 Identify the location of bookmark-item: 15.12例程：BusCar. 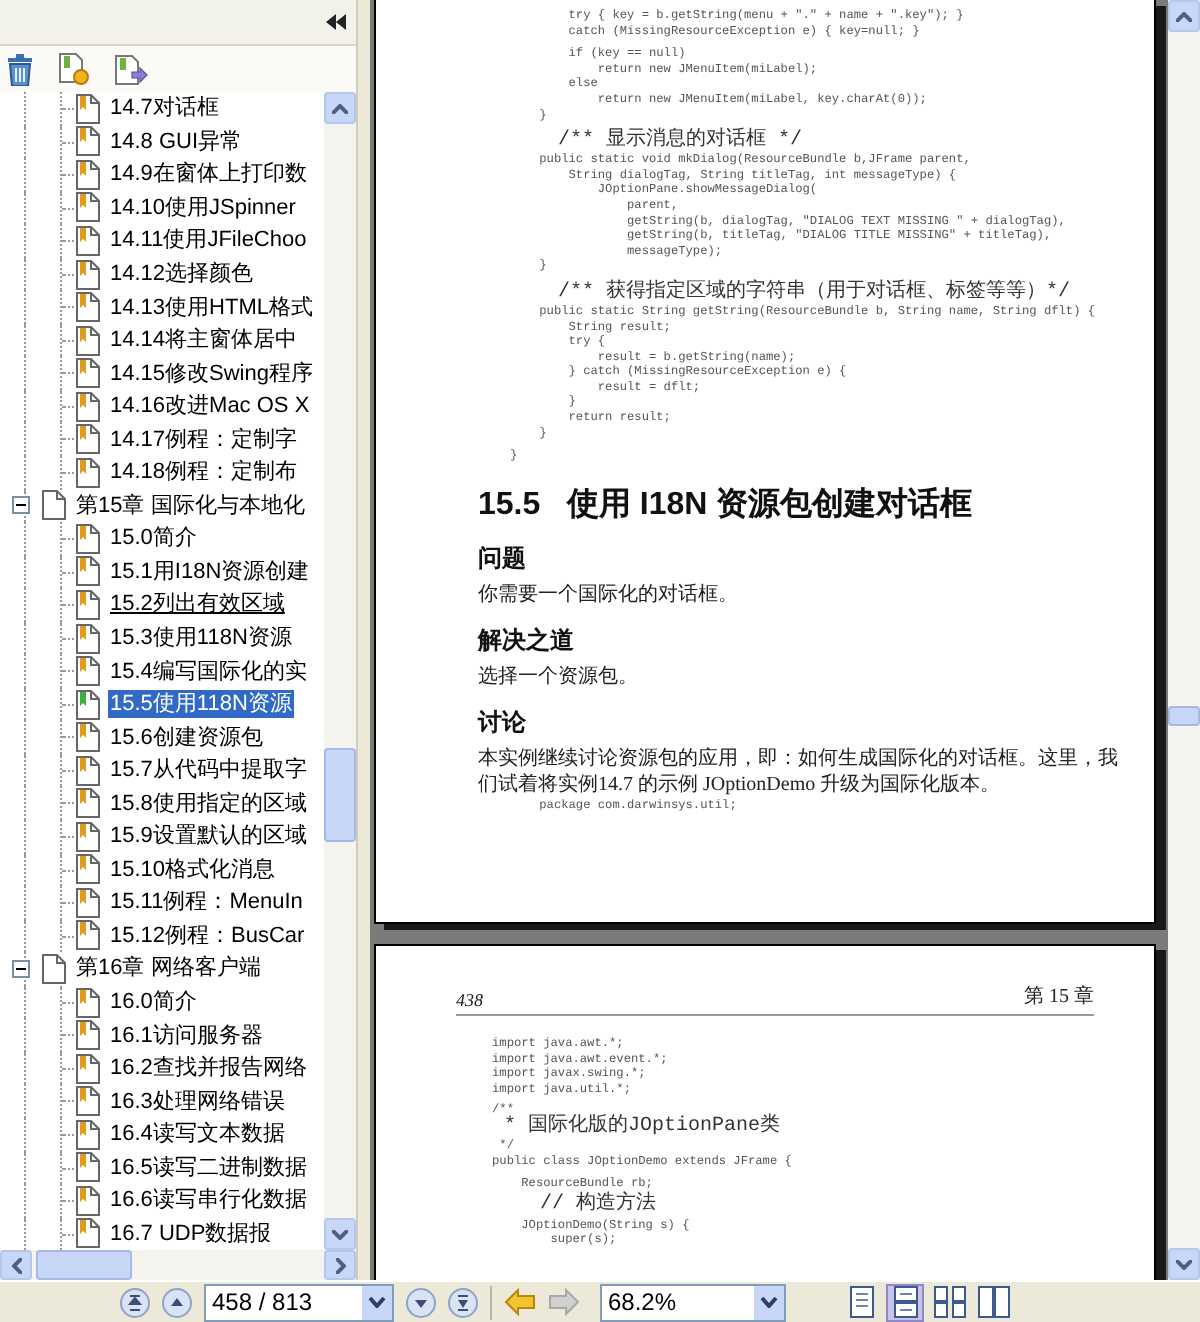
(207, 935).